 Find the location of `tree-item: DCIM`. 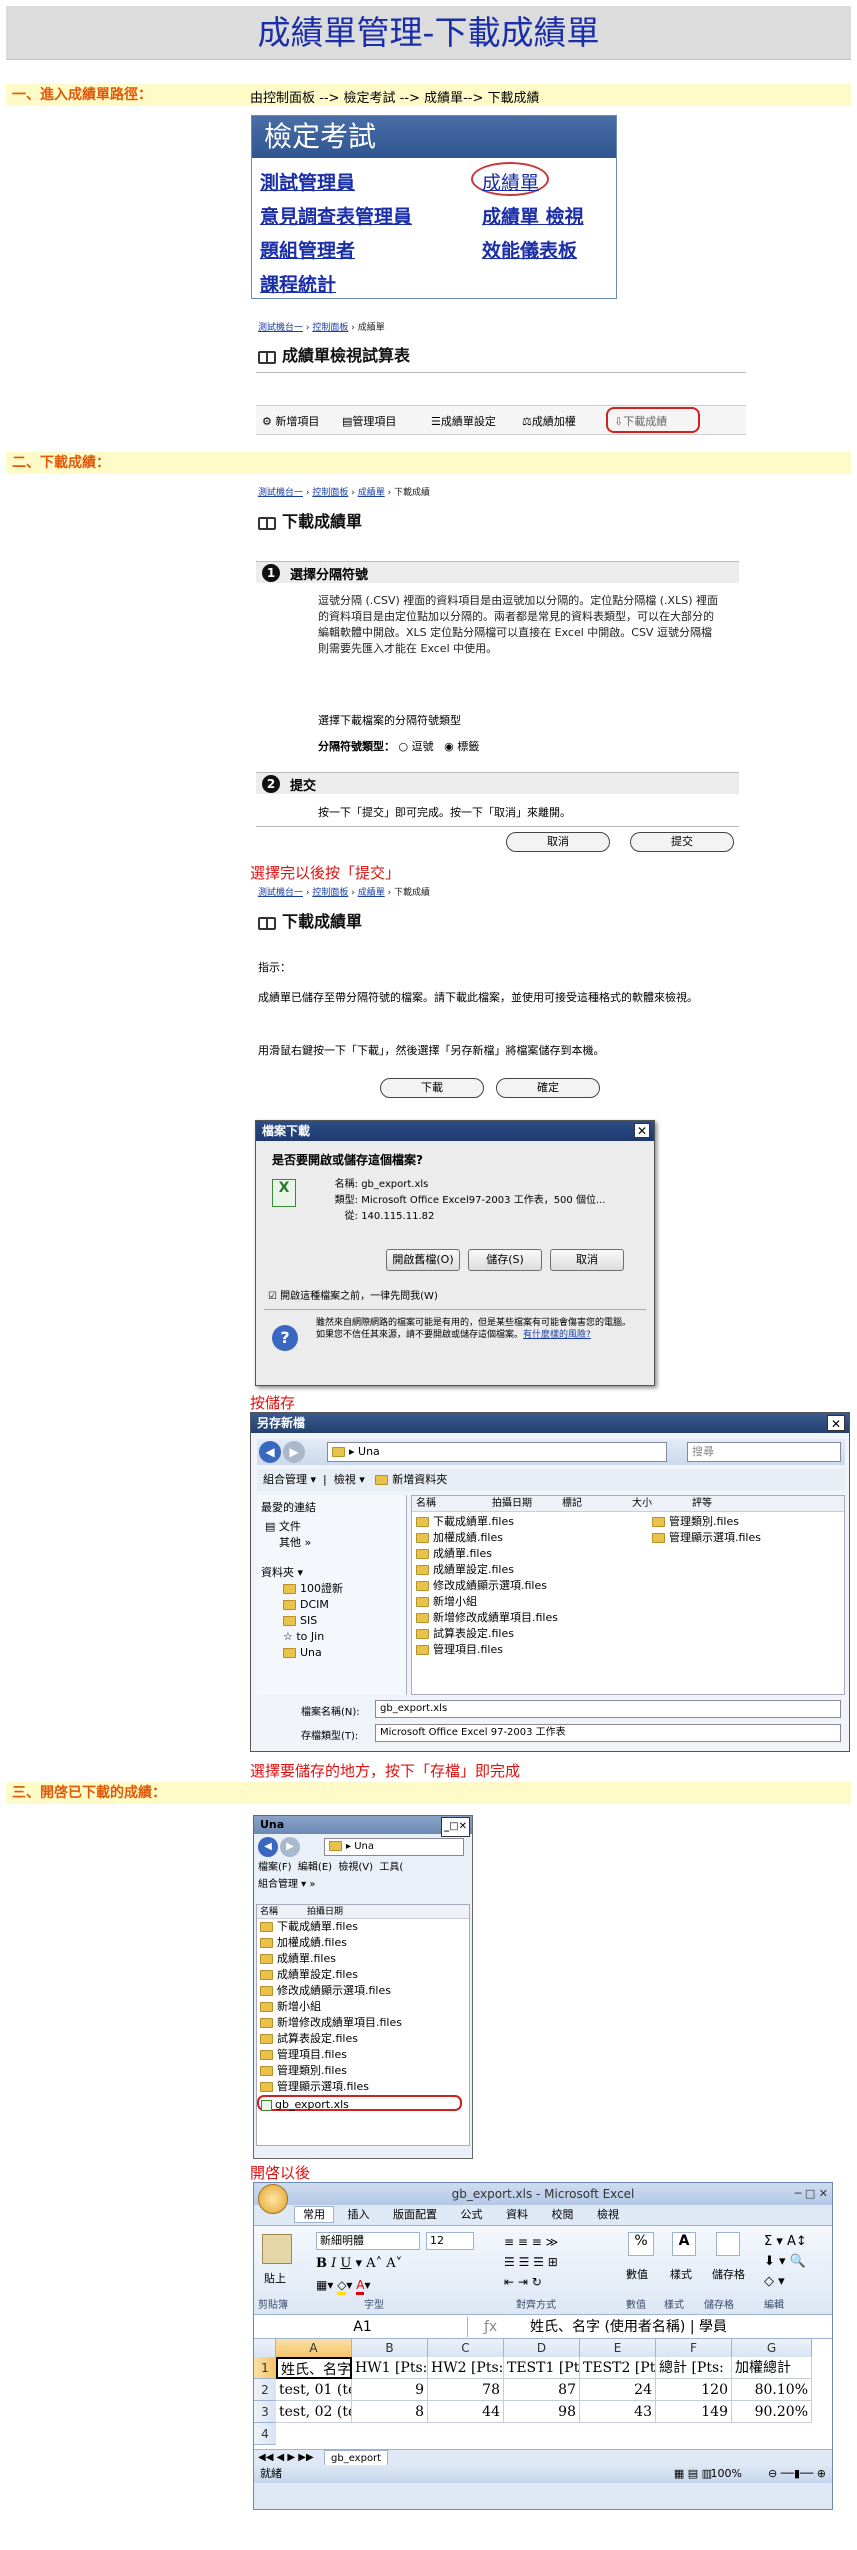

tree-item: DCIM is located at coordinates (331, 1605).